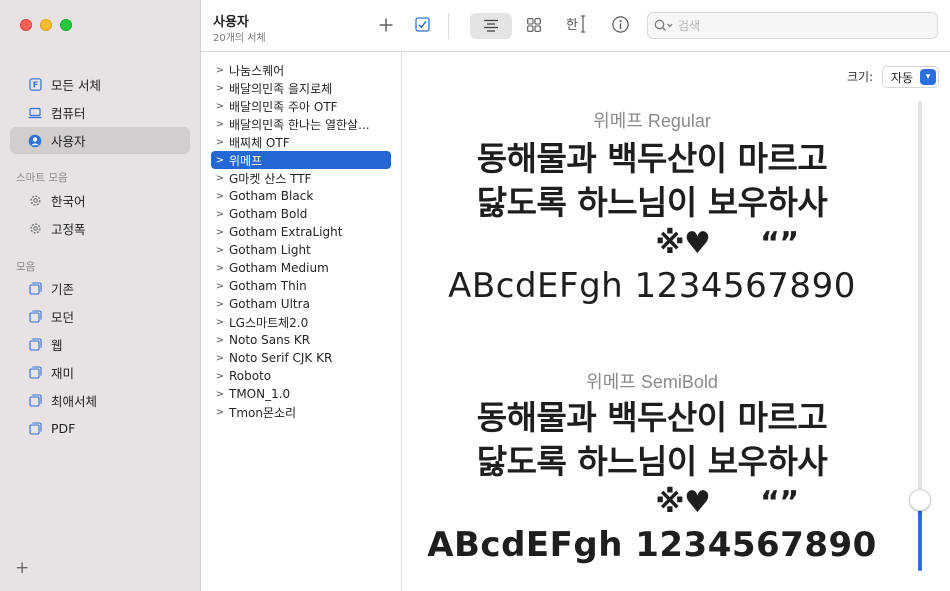 The width and height of the screenshot is (950, 591). What do you see at coordinates (491, 26) in the screenshot?
I see `sample-view-button` at bounding box center [491, 26].